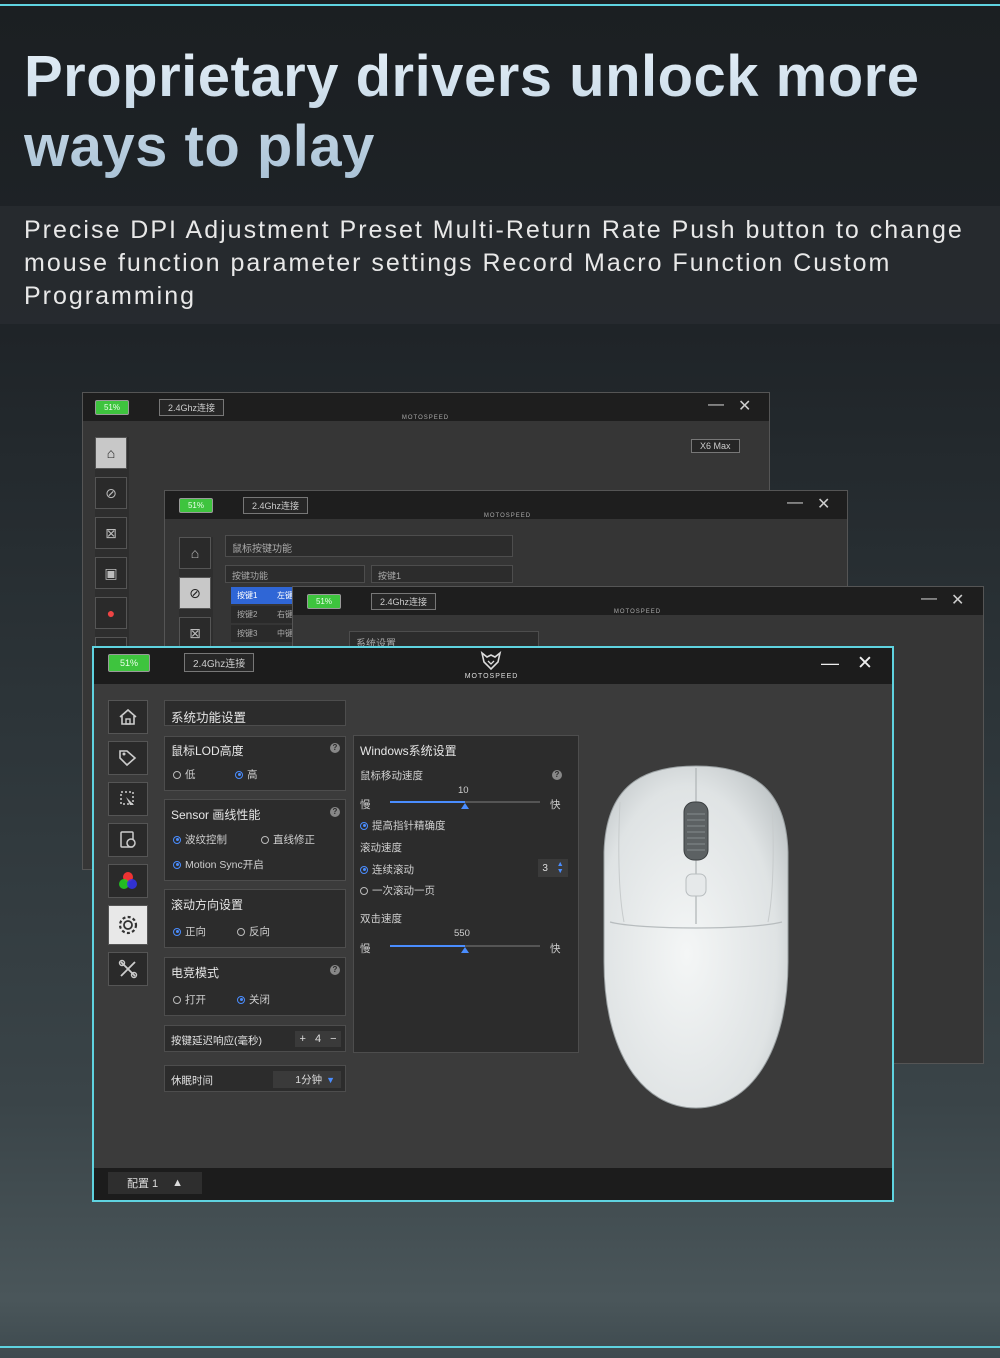 The height and width of the screenshot is (1358, 1000). I want to click on lod-option-high: 高, so click(246, 774).